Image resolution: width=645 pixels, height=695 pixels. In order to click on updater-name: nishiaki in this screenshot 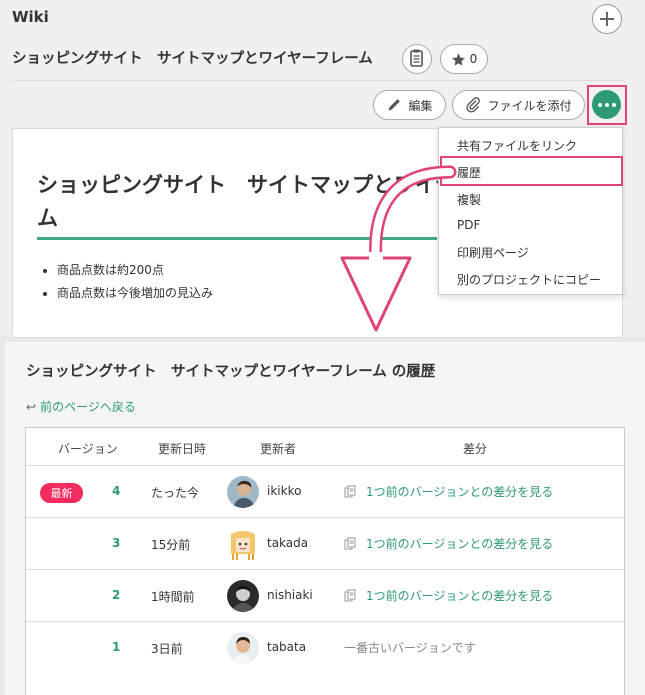, I will do `click(290, 595)`.